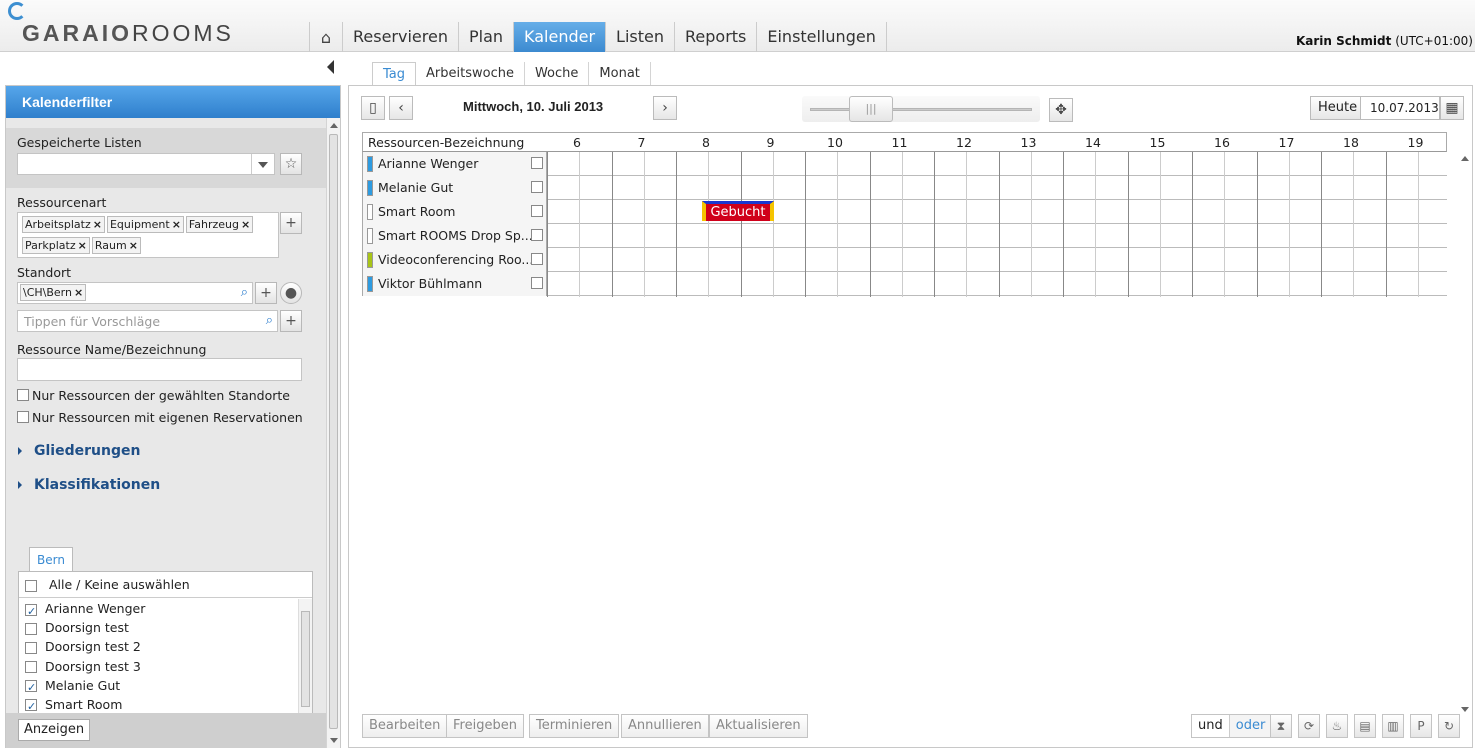  Describe the element at coordinates (557, 74) in the screenshot. I see `tab-woche: Woche` at that location.